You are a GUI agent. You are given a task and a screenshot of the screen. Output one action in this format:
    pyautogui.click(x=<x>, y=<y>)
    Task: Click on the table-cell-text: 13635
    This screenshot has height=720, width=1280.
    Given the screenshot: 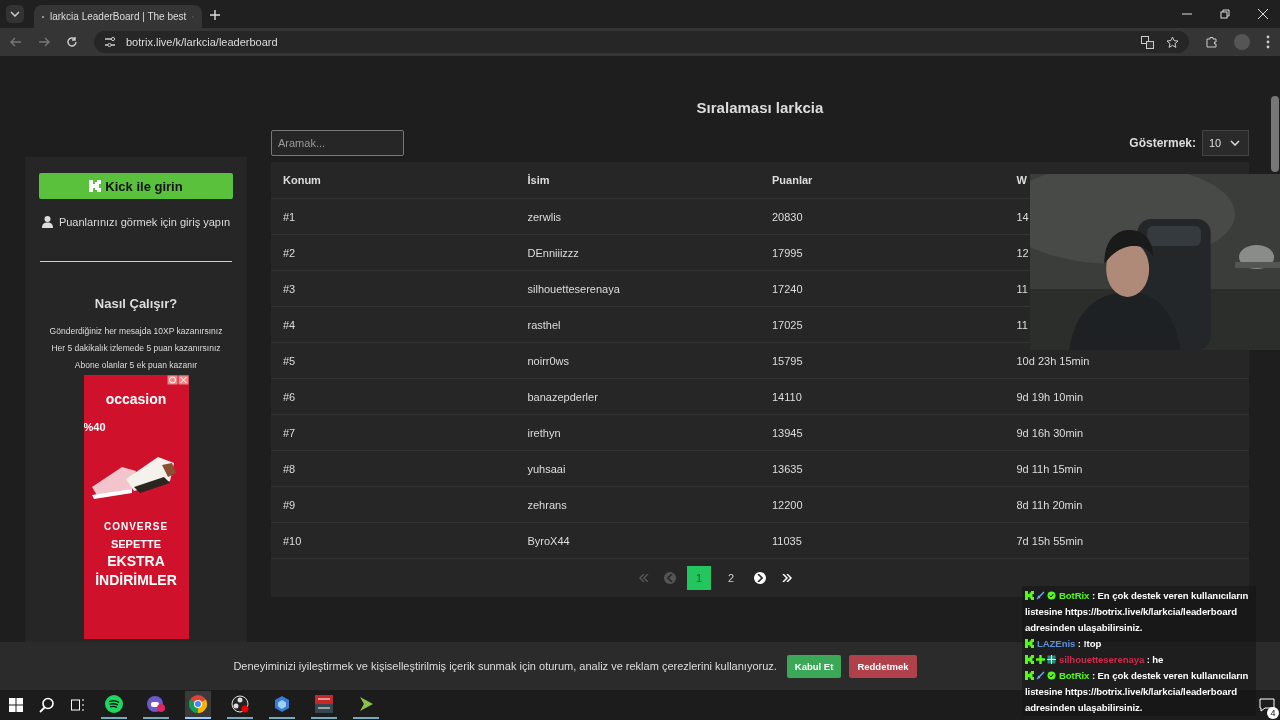 What is the action you would take?
    pyautogui.click(x=787, y=468)
    